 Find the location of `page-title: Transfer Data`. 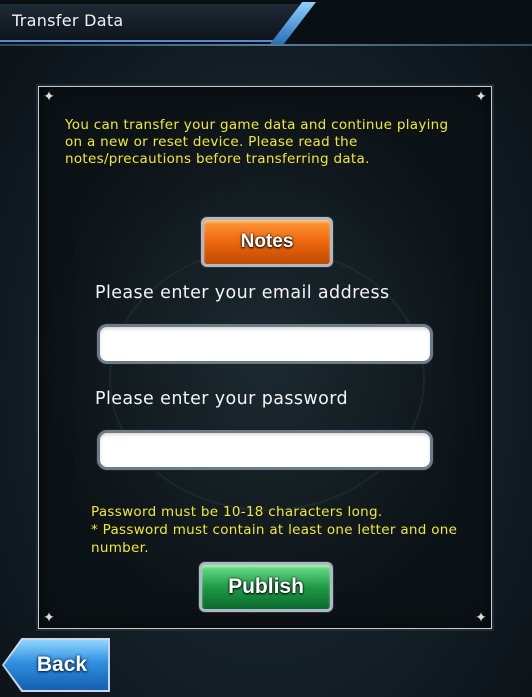

page-title: Transfer Data is located at coordinates (68, 20).